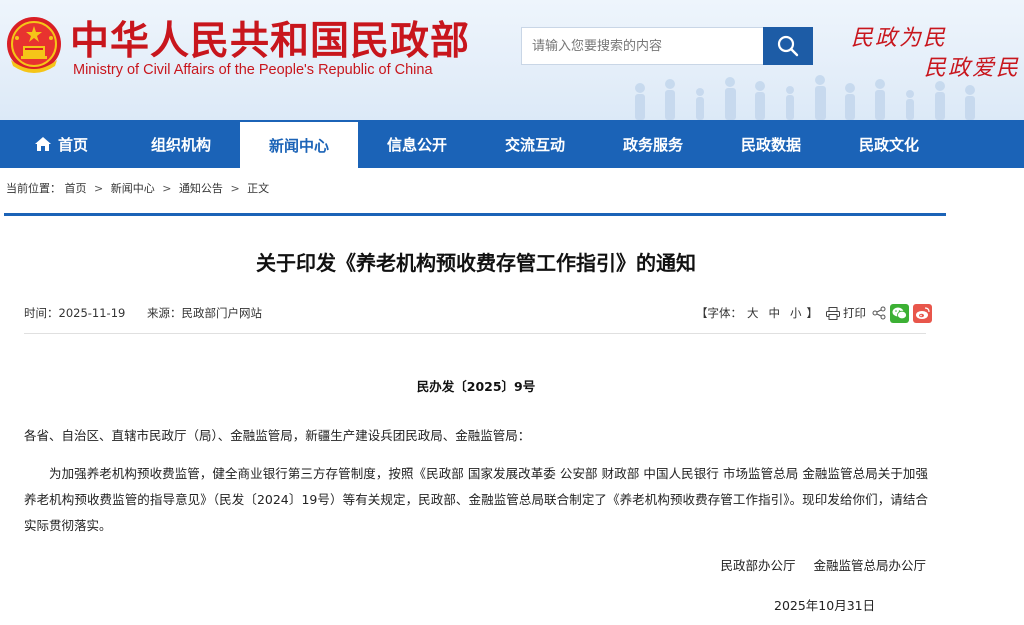 This screenshot has width=1024, height=625. I want to click on site-title-cn: 中华人民共和国民政部, so click(270, 38).